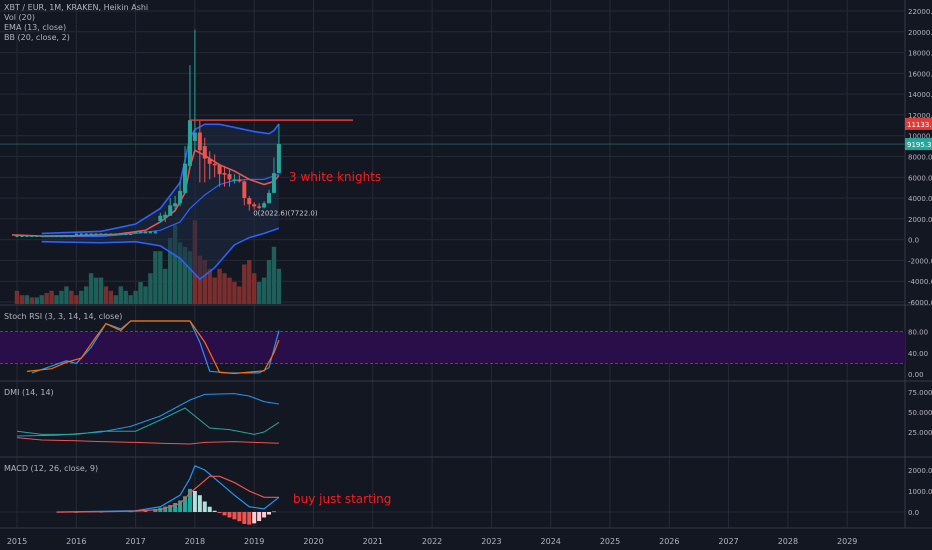 The image size is (932, 550). I want to click on macd-tick: 2000.0, so click(920, 471).